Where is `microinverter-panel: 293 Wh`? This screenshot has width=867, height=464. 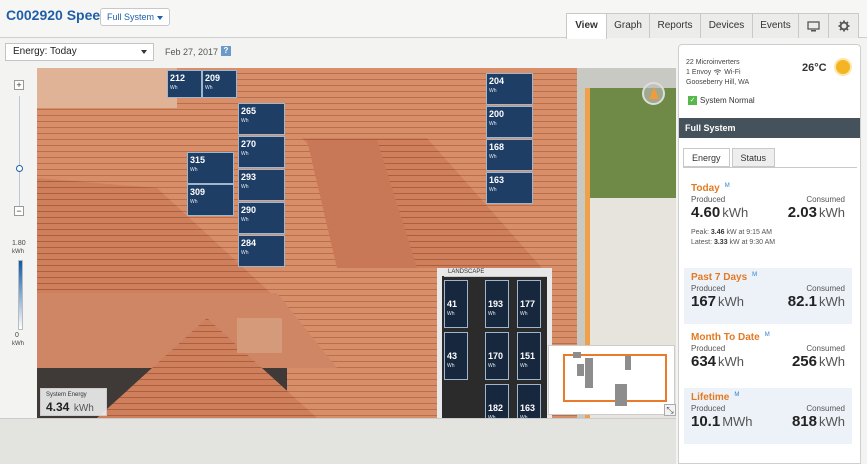 microinverter-panel: 293 Wh is located at coordinates (261, 185).